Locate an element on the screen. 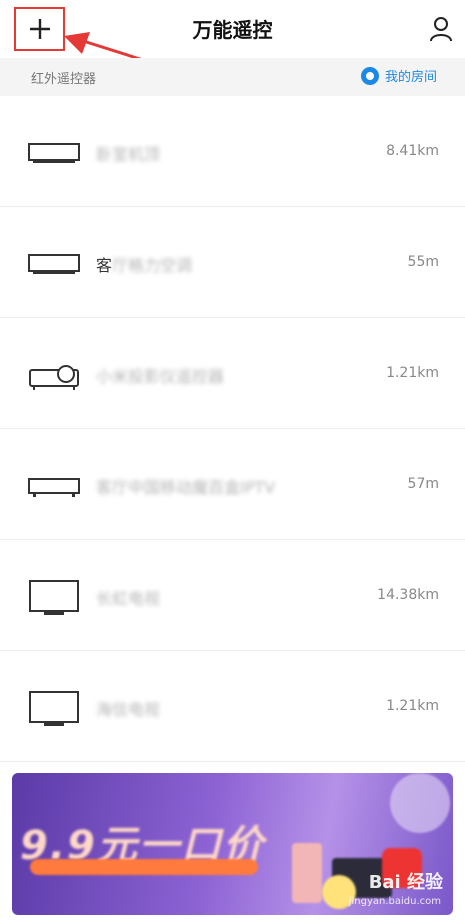 This screenshot has width=465, height=920. user-icon is located at coordinates (441, 29).